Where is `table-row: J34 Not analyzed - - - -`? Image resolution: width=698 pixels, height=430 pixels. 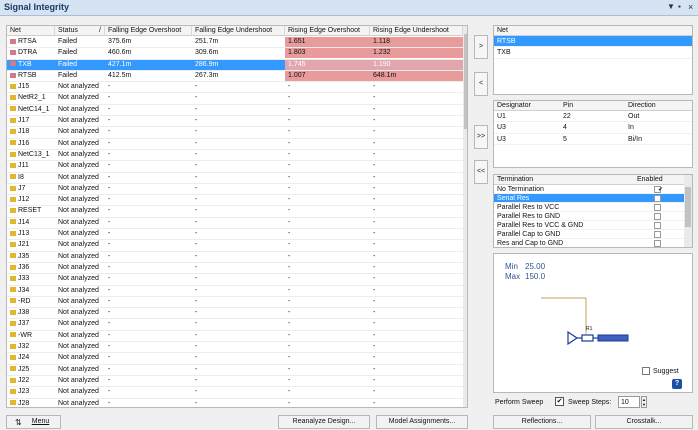 table-row: J34 Not analyzed - - - - is located at coordinates (235, 291).